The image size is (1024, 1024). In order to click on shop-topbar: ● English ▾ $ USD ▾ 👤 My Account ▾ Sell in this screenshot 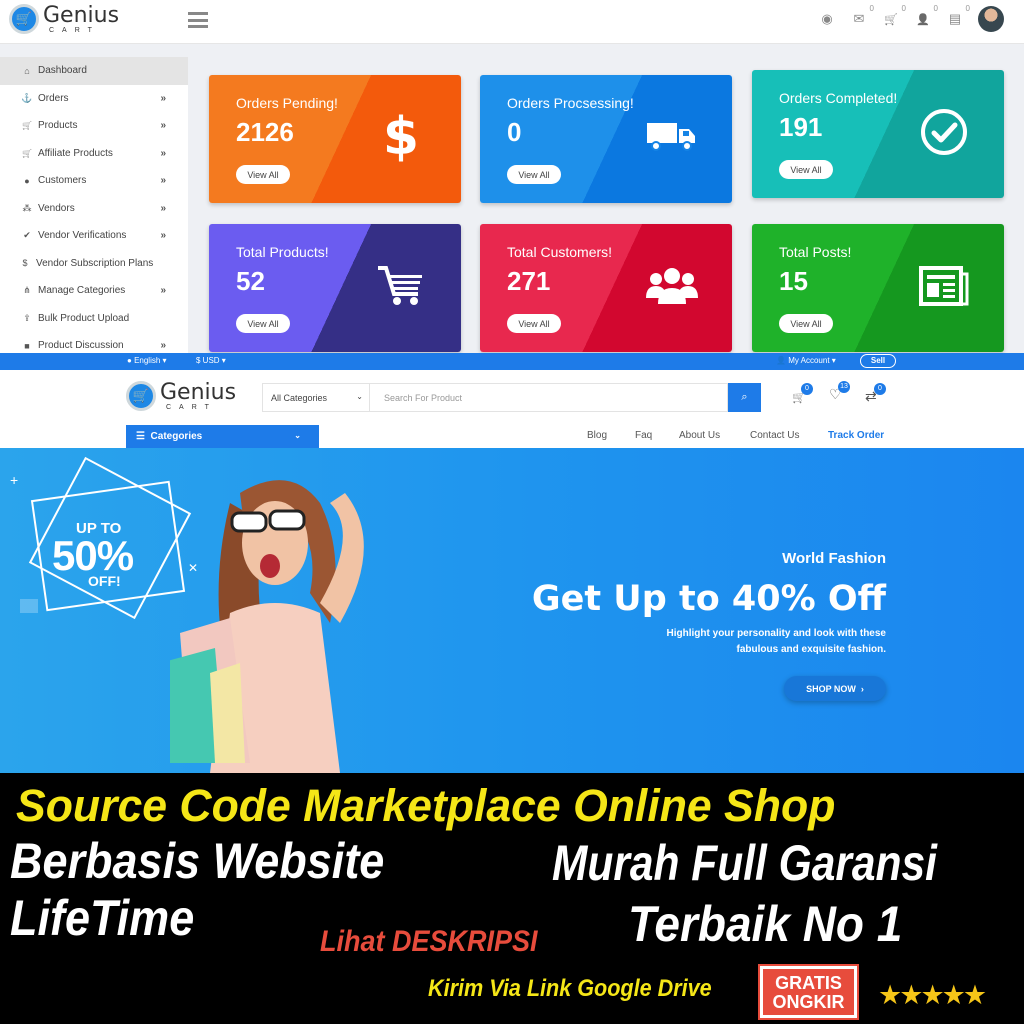, I will do `click(512, 361)`.